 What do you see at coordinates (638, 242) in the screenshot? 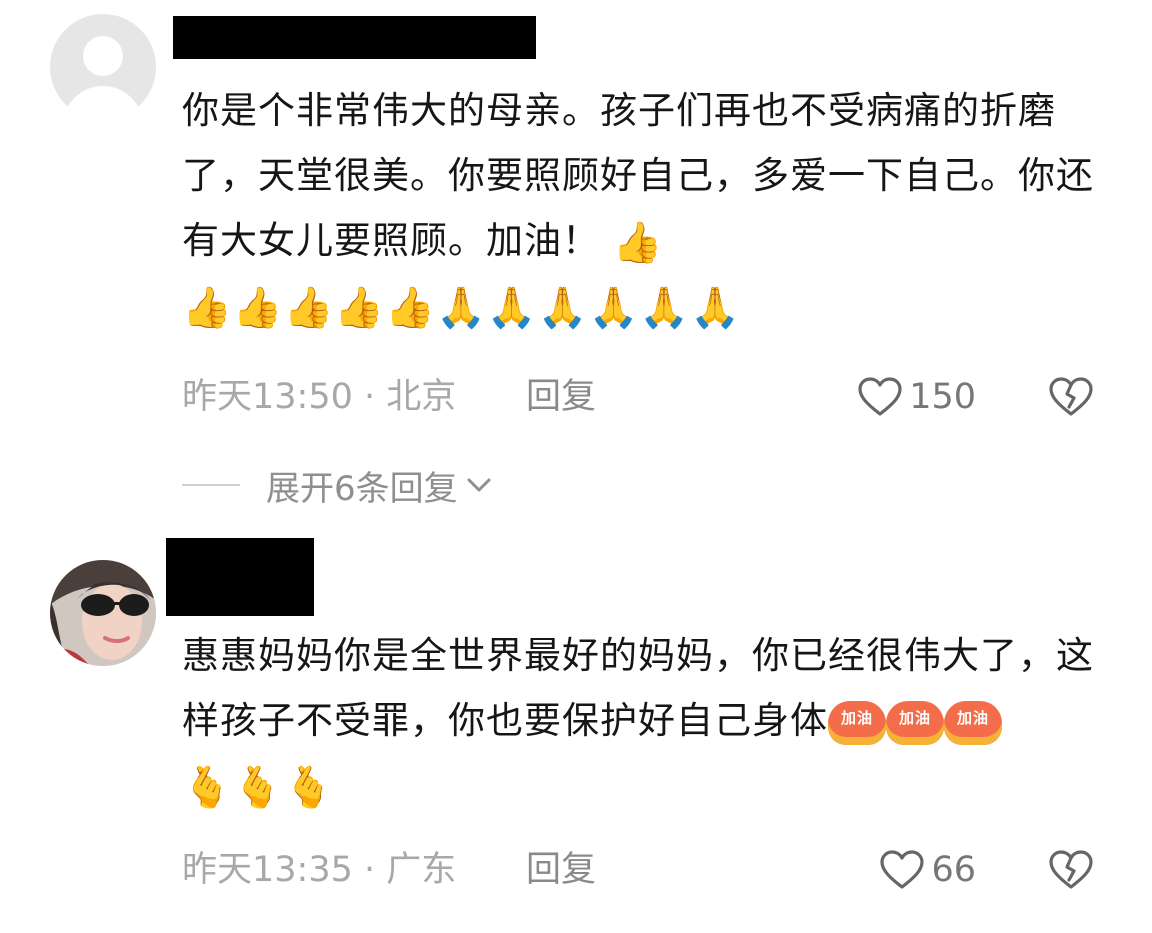
I see `thumbs-up-emoji: 👍` at bounding box center [638, 242].